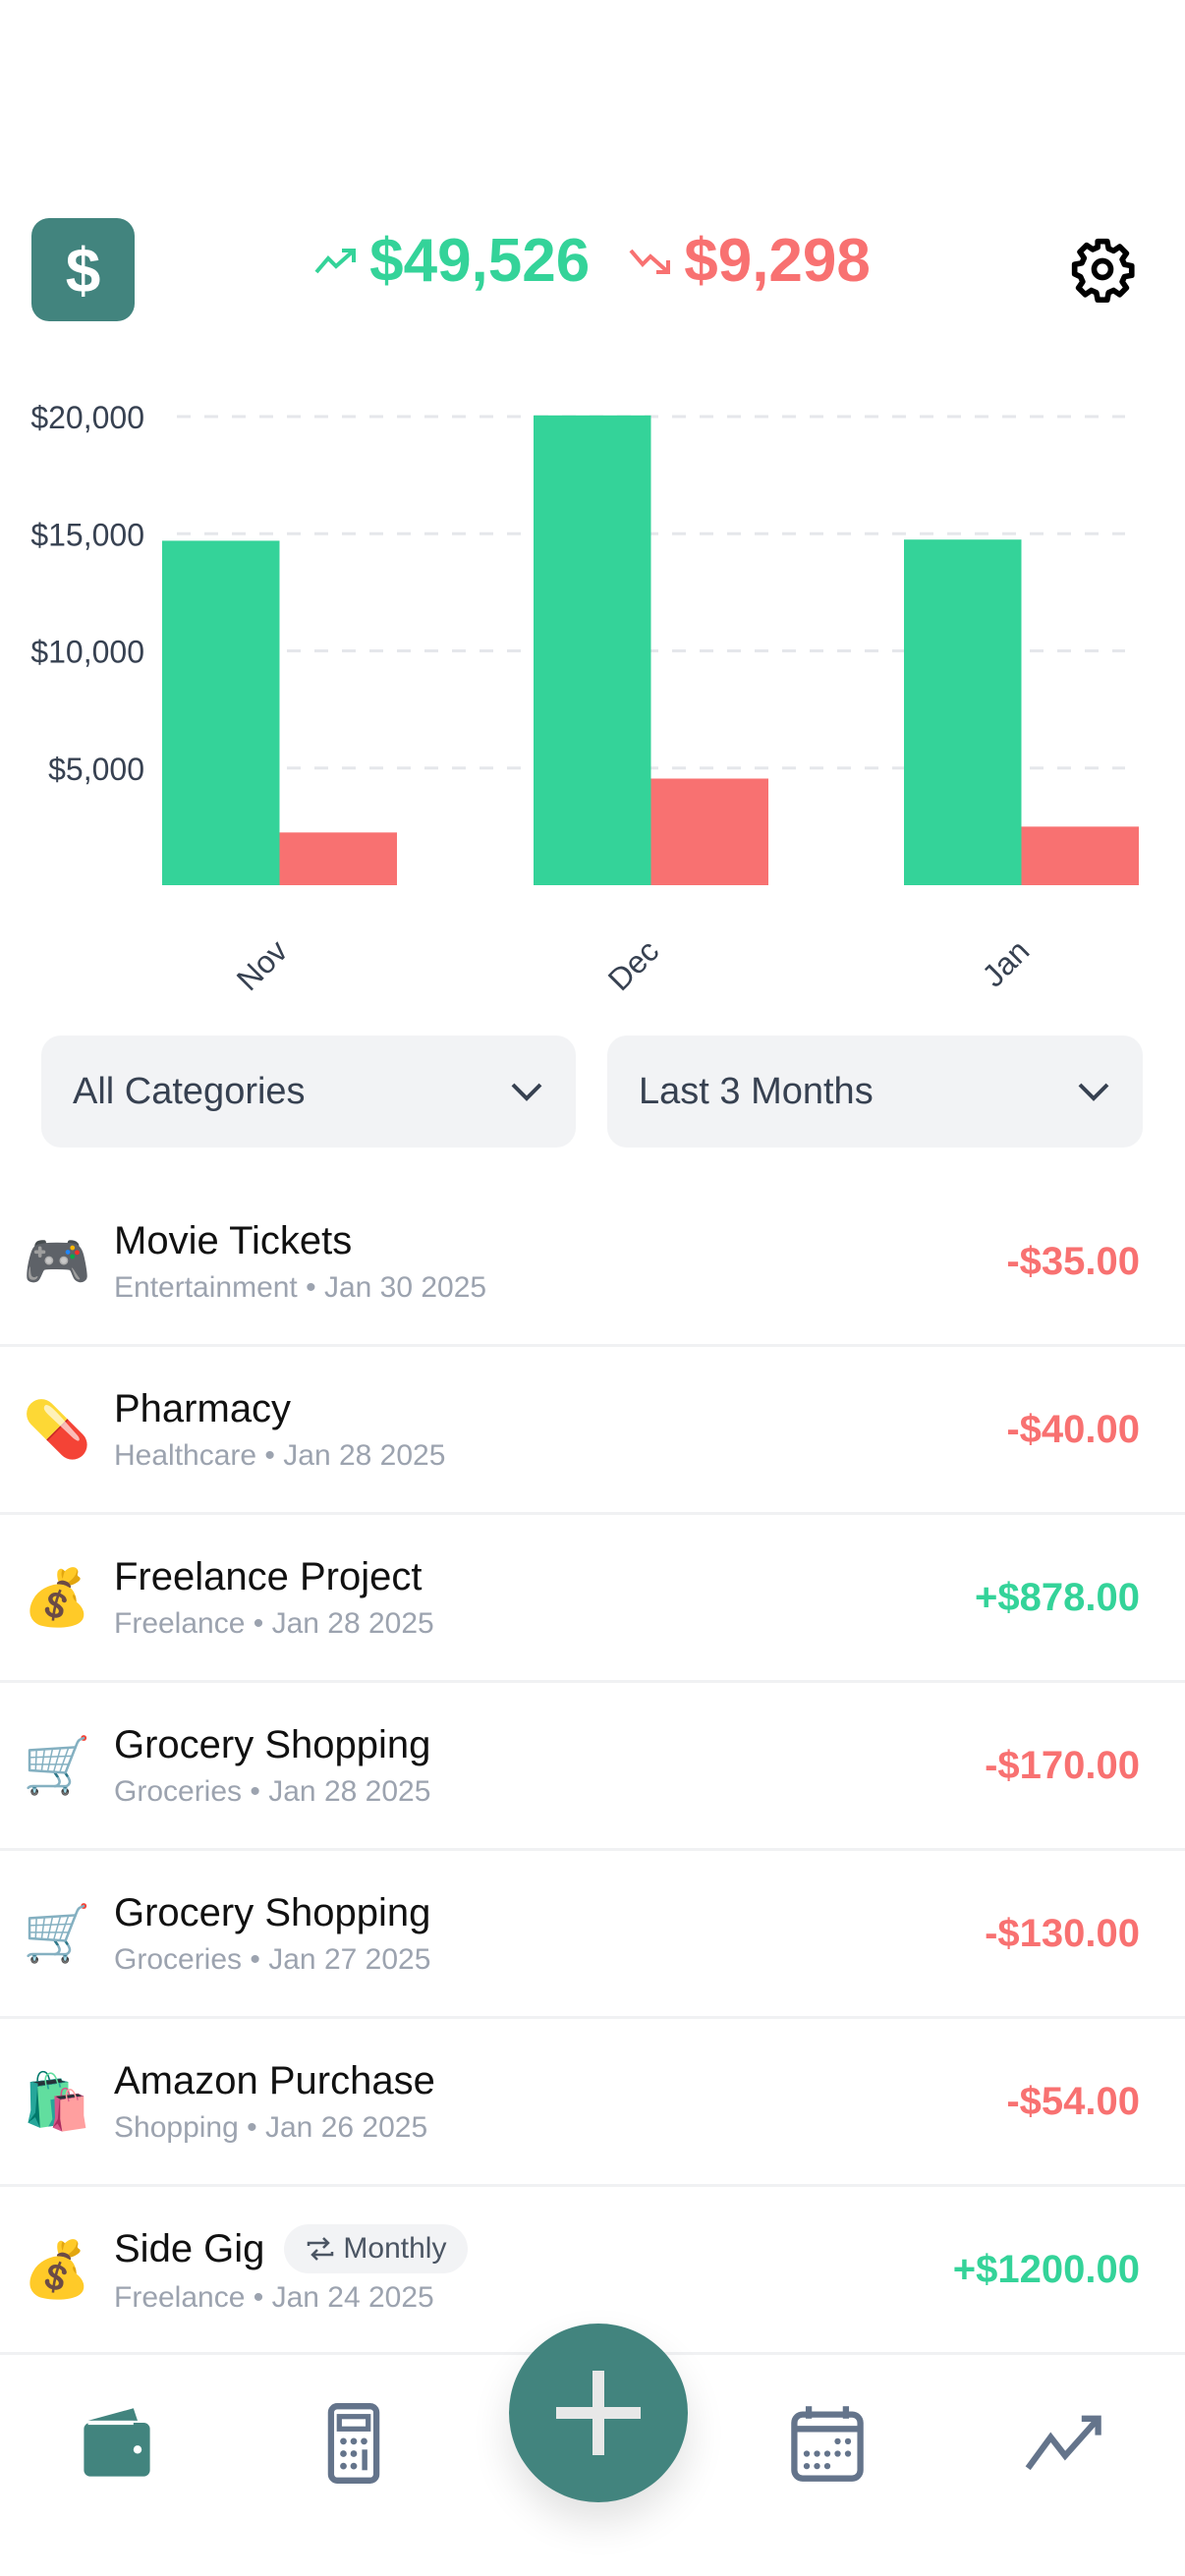 The width and height of the screenshot is (1185, 2576). I want to click on category-dropdown: All Categories, so click(309, 1092).